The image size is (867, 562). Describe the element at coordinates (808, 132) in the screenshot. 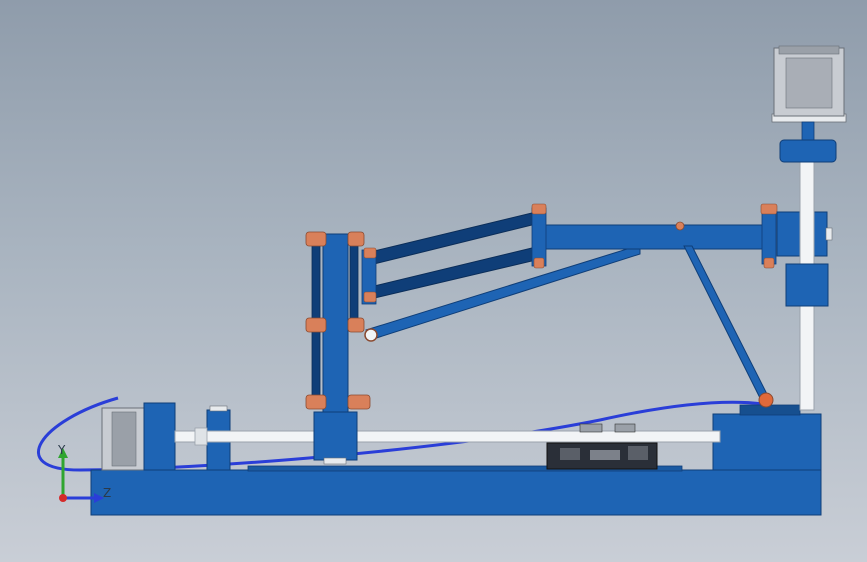

I see `coupling-shaft` at that location.